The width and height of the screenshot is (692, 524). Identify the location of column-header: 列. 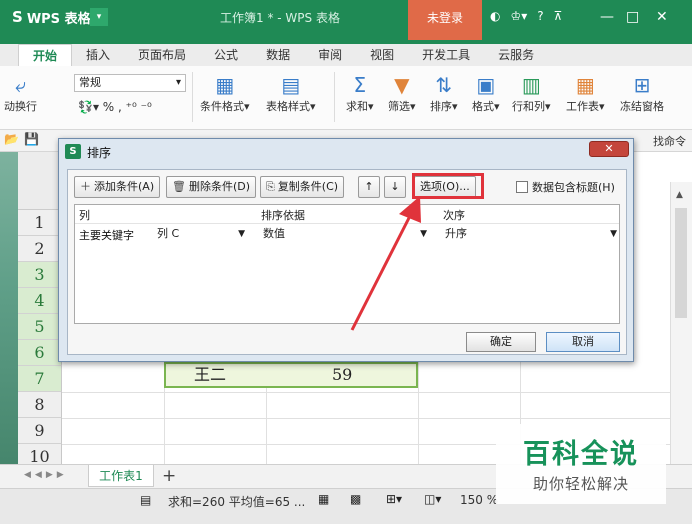
(84, 215).